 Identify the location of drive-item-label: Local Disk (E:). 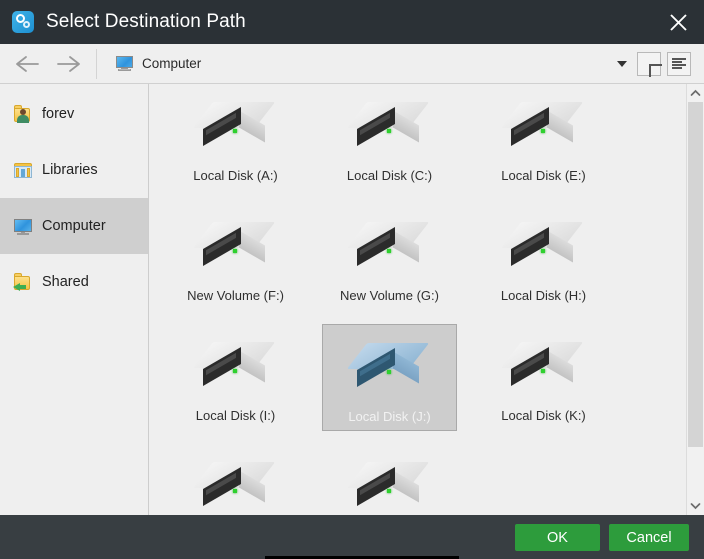
(543, 175).